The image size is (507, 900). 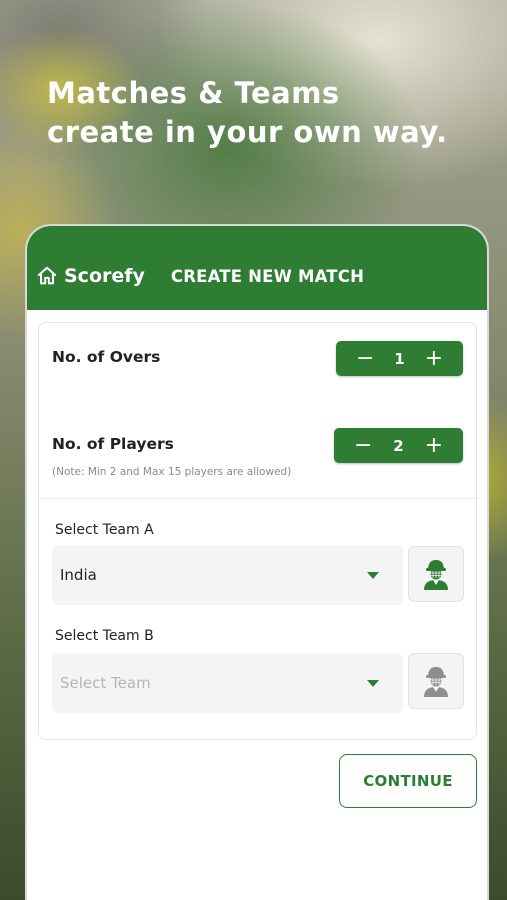 What do you see at coordinates (247, 132) in the screenshot?
I see `promo-line-2: create in your own way.` at bounding box center [247, 132].